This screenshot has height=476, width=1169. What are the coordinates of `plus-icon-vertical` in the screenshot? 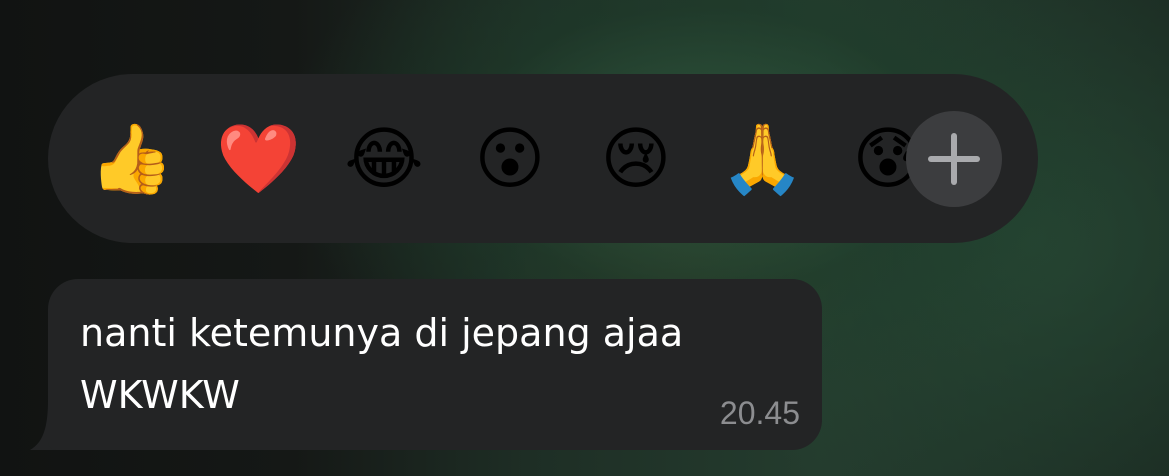 It's located at (954, 159).